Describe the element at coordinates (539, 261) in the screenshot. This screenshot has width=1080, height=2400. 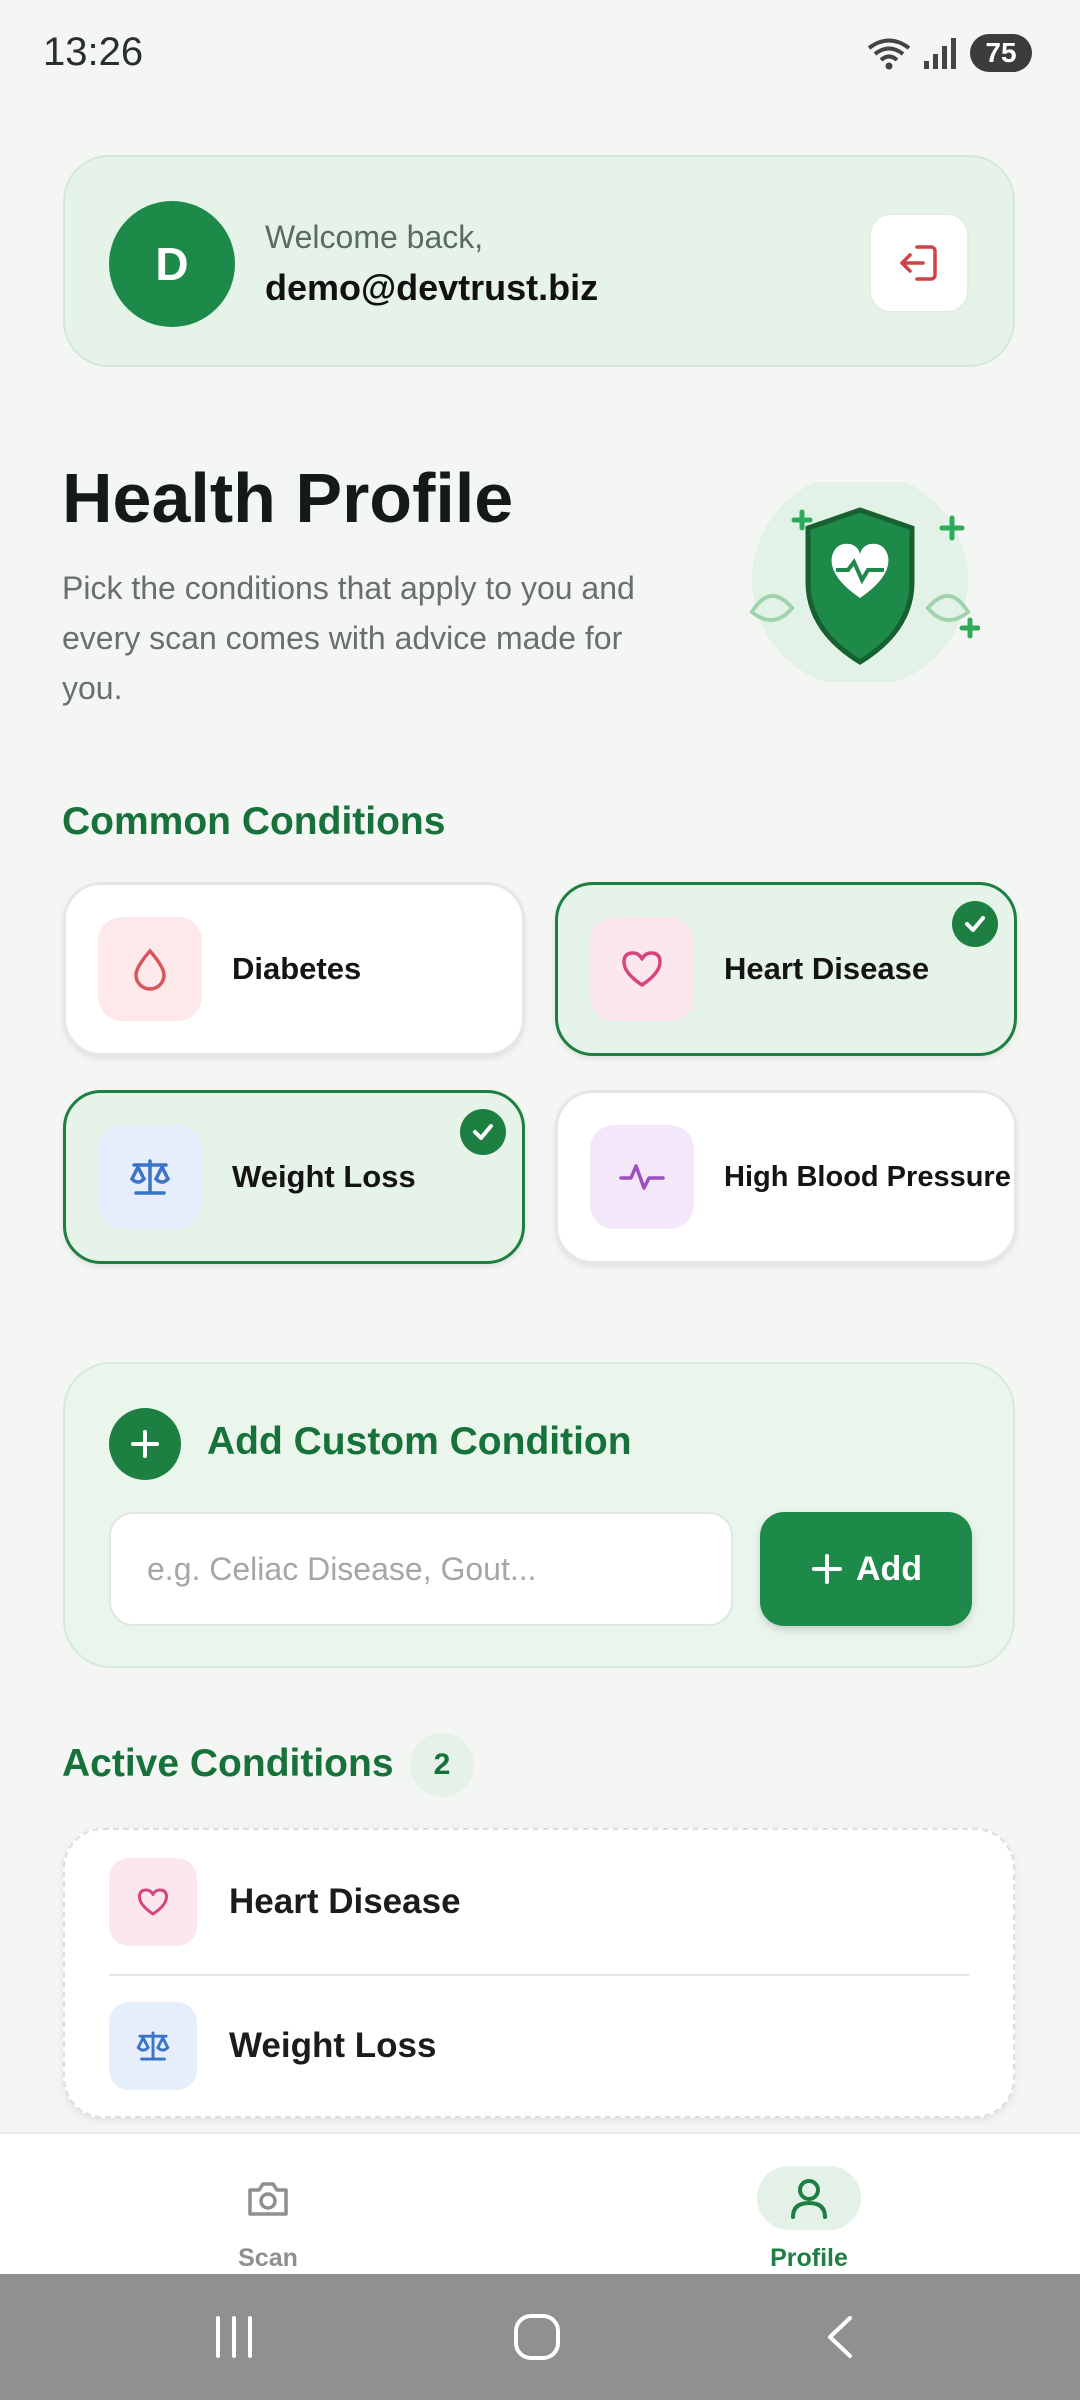
I see `welcome-card: D Welcome back, demo@devtrust.biz` at that location.